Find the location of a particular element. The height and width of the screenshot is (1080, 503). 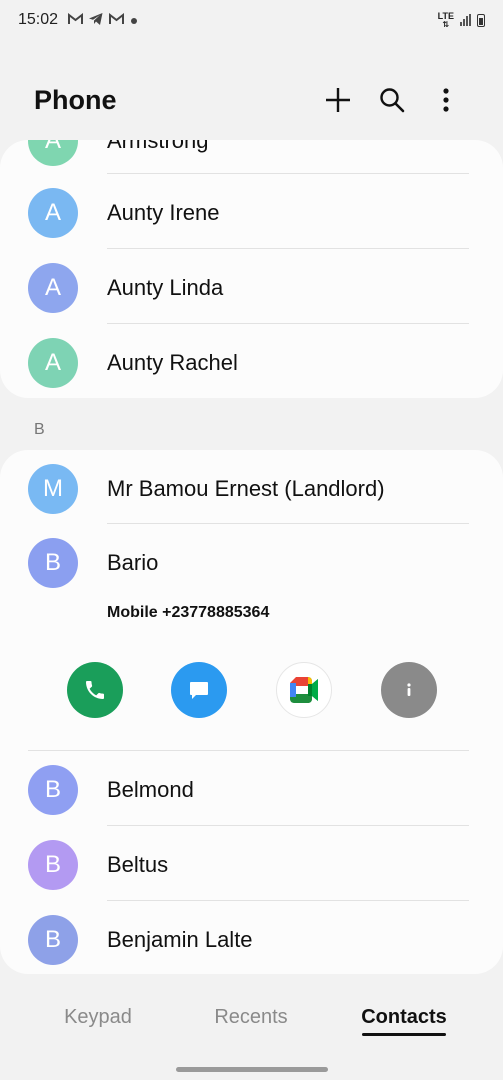

avatar-initial: M is located at coordinates (53, 488).